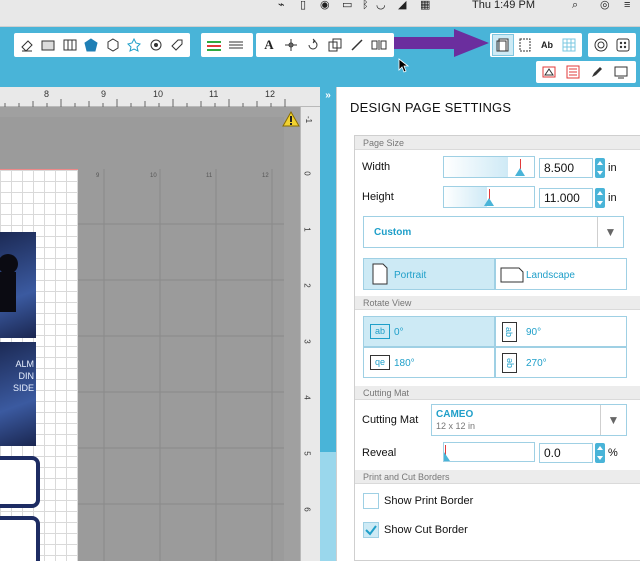 The height and width of the screenshot is (561, 640). Describe the element at coordinates (561, 362) in the screenshot. I see `rotate-270-button: qe 270°` at that location.